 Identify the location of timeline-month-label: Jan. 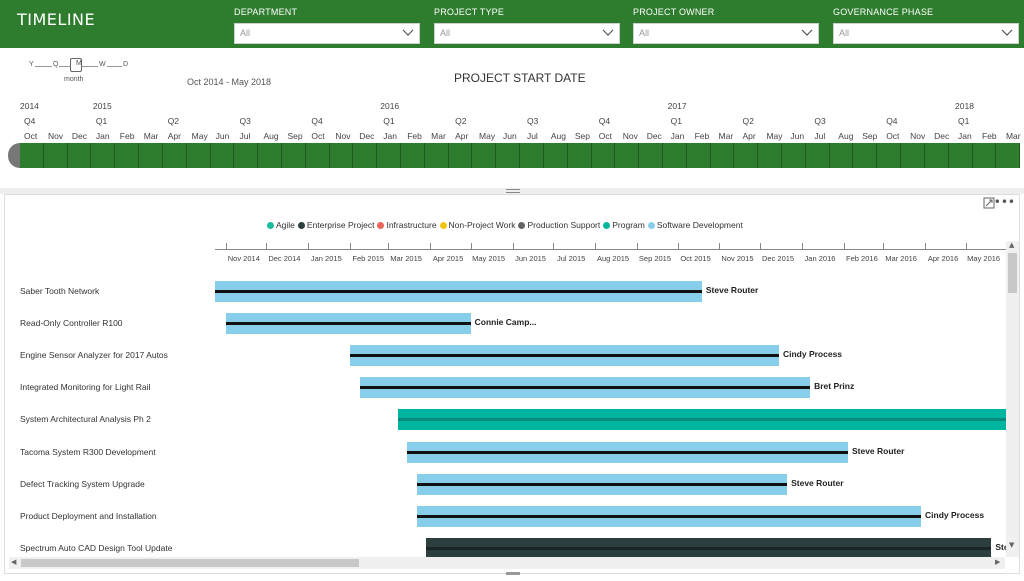
(677, 136).